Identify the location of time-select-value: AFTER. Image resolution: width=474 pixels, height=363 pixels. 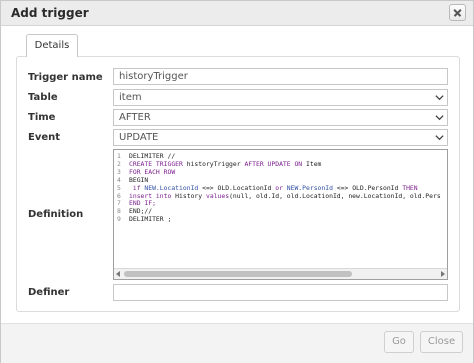
(135, 117).